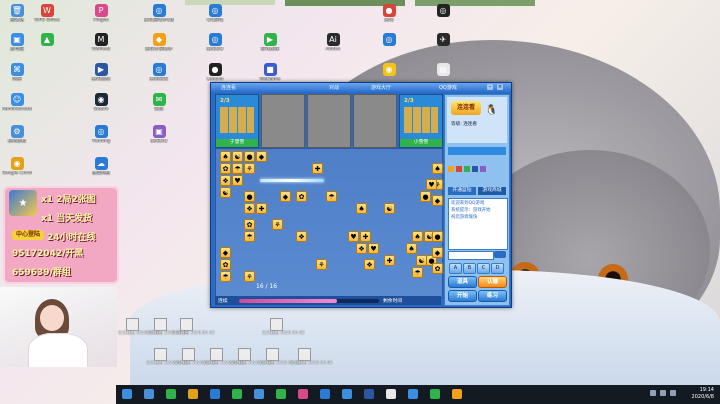  Describe the element at coordinates (17, 13) in the screenshot. I see `desktop-icon: 🗑 回收站` at that location.